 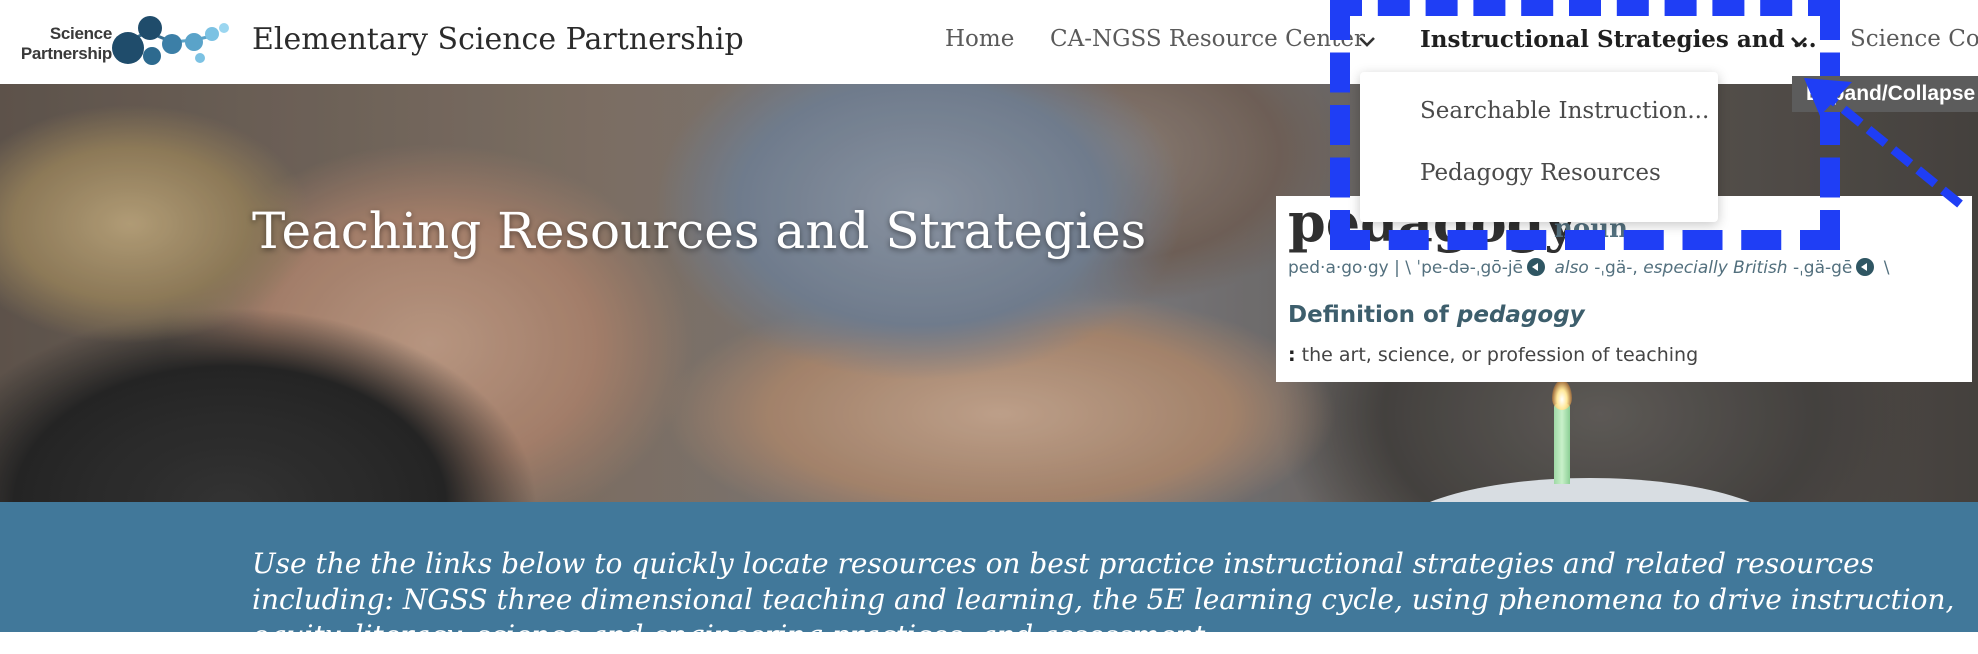 I want to click on pronunciation-syllables: ped·a·go·gy, so click(x=1338, y=268).